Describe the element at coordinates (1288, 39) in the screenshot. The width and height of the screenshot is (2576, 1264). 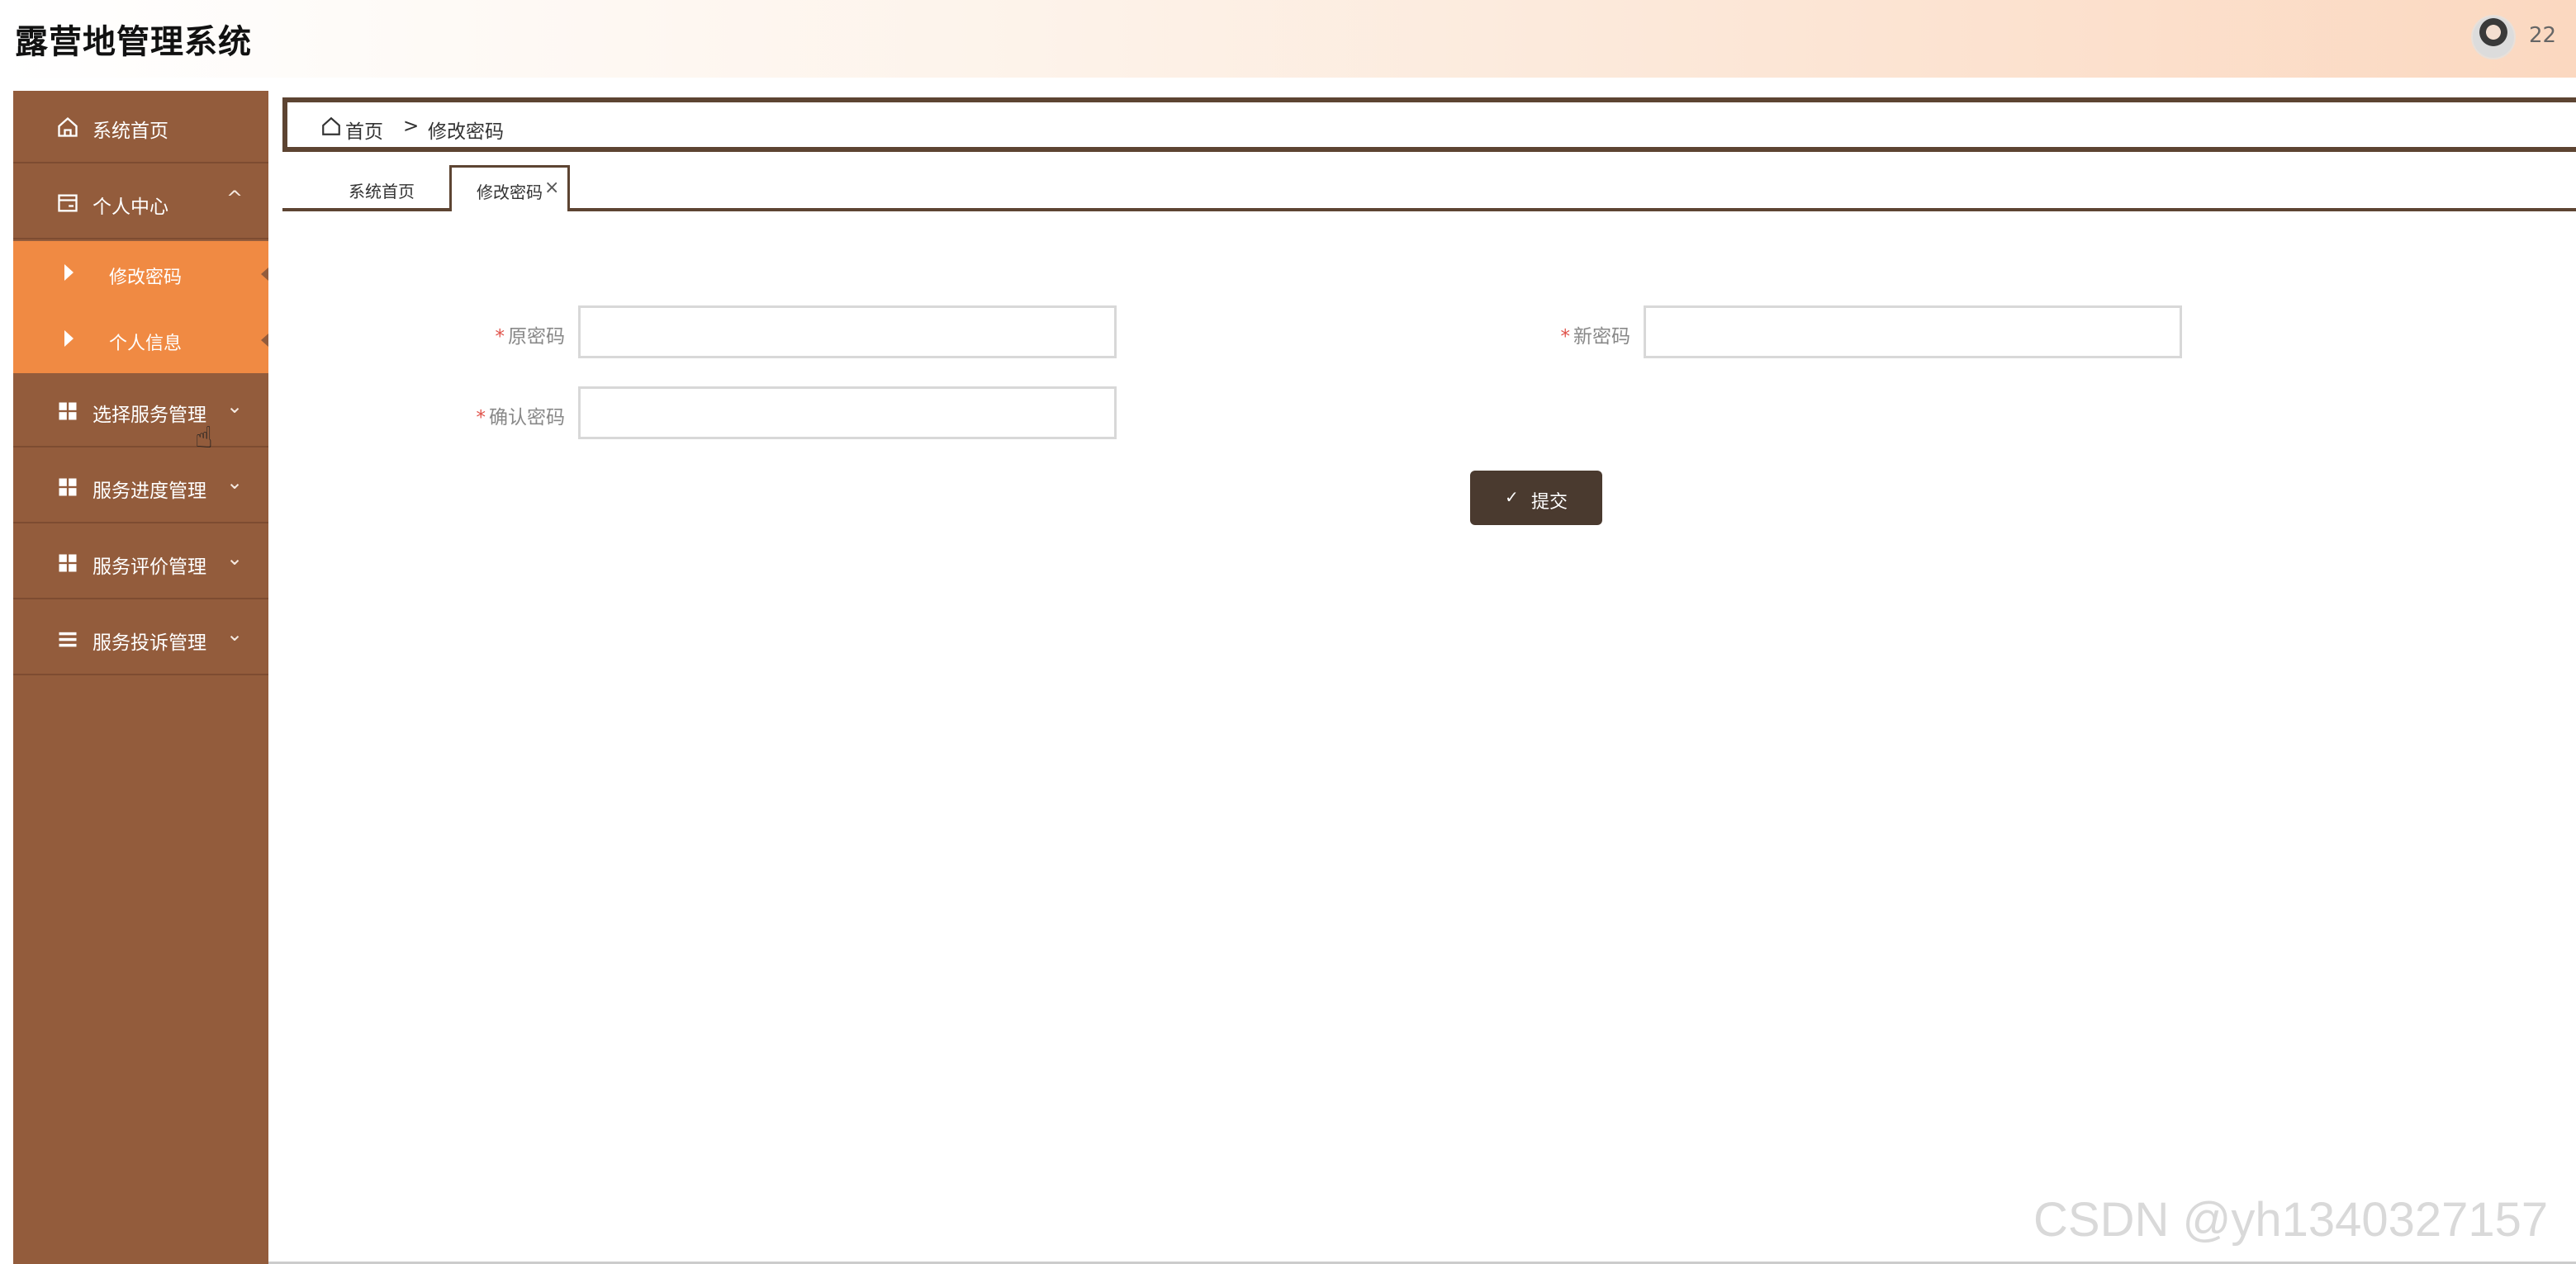
I see `top-header: 露营地管理系统 22` at that location.